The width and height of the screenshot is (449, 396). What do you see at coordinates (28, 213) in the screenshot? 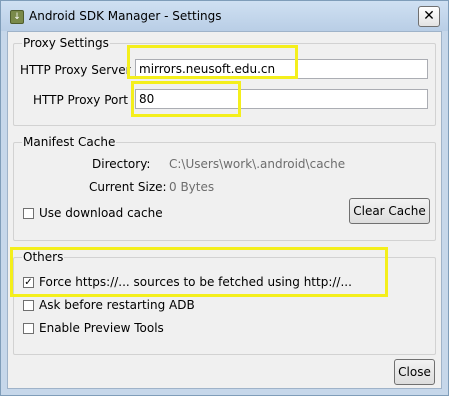
I see `use-download-cache-checkbox` at bounding box center [28, 213].